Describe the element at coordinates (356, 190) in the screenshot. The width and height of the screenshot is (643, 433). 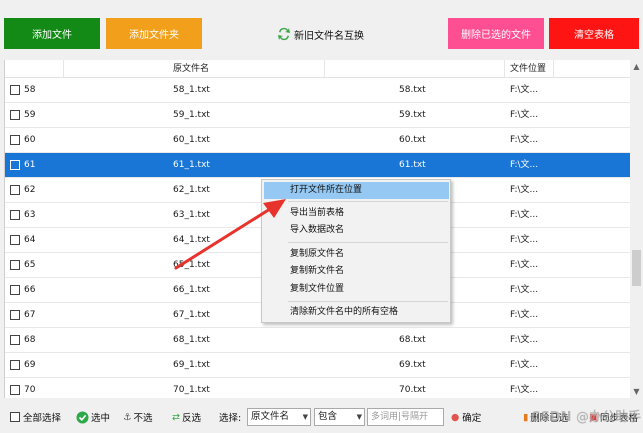
I see `menu-item-open-location: 打开文件所在位置` at that location.